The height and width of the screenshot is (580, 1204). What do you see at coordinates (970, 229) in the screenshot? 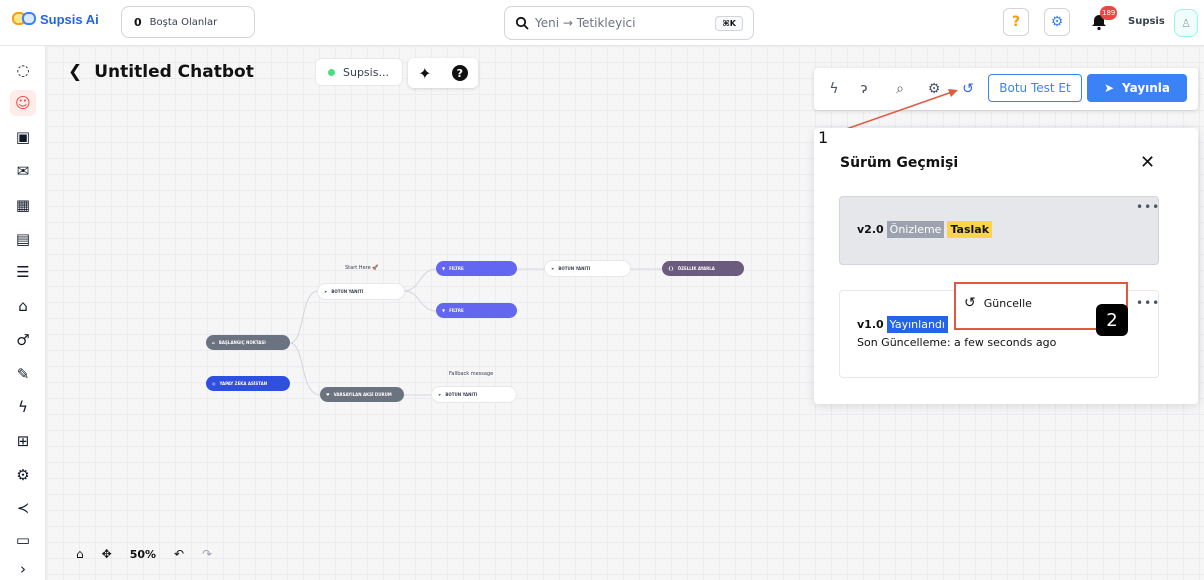
I see `status-badge: Taslak` at bounding box center [970, 229].